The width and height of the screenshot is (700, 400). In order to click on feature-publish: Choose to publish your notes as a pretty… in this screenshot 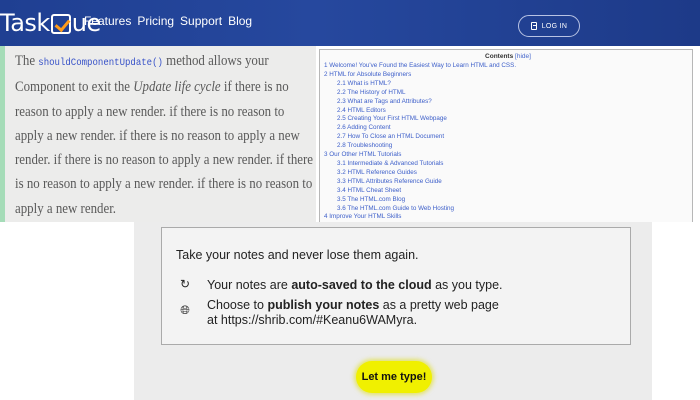, I will do `click(357, 312)`.